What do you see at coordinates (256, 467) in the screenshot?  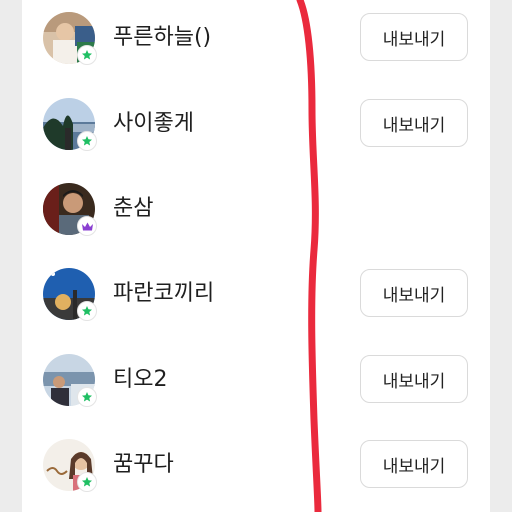 I see `member-row: 꿈꾸다 내보내기` at bounding box center [256, 467].